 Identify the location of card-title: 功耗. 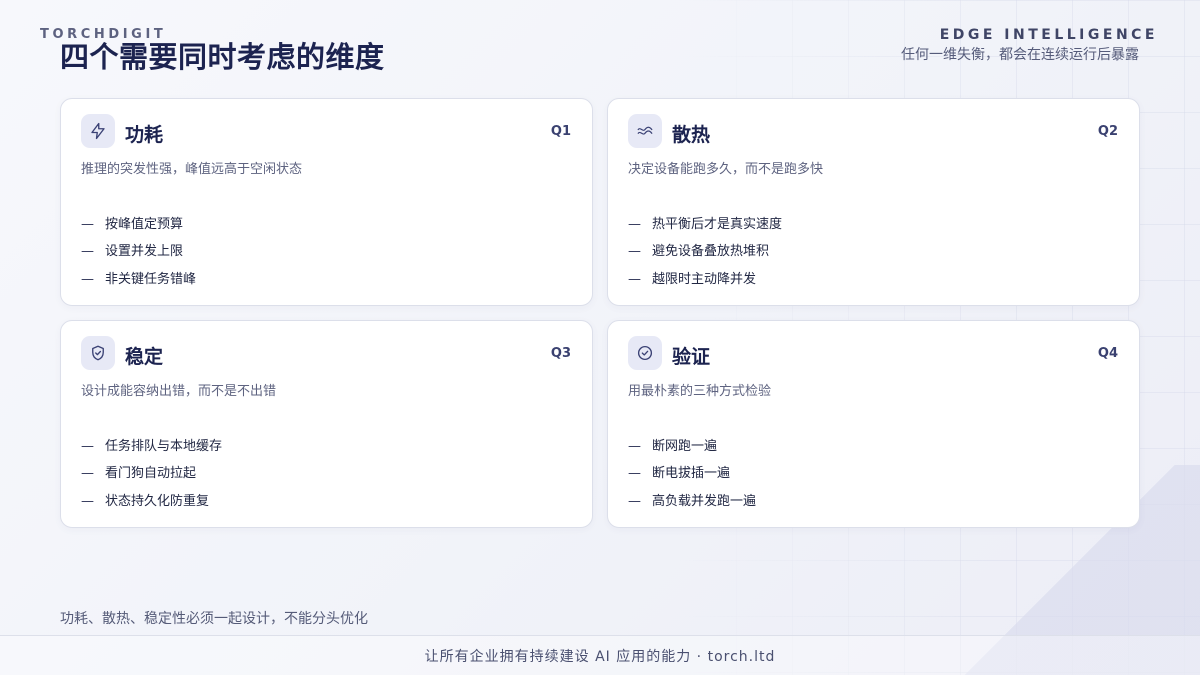
(144, 135).